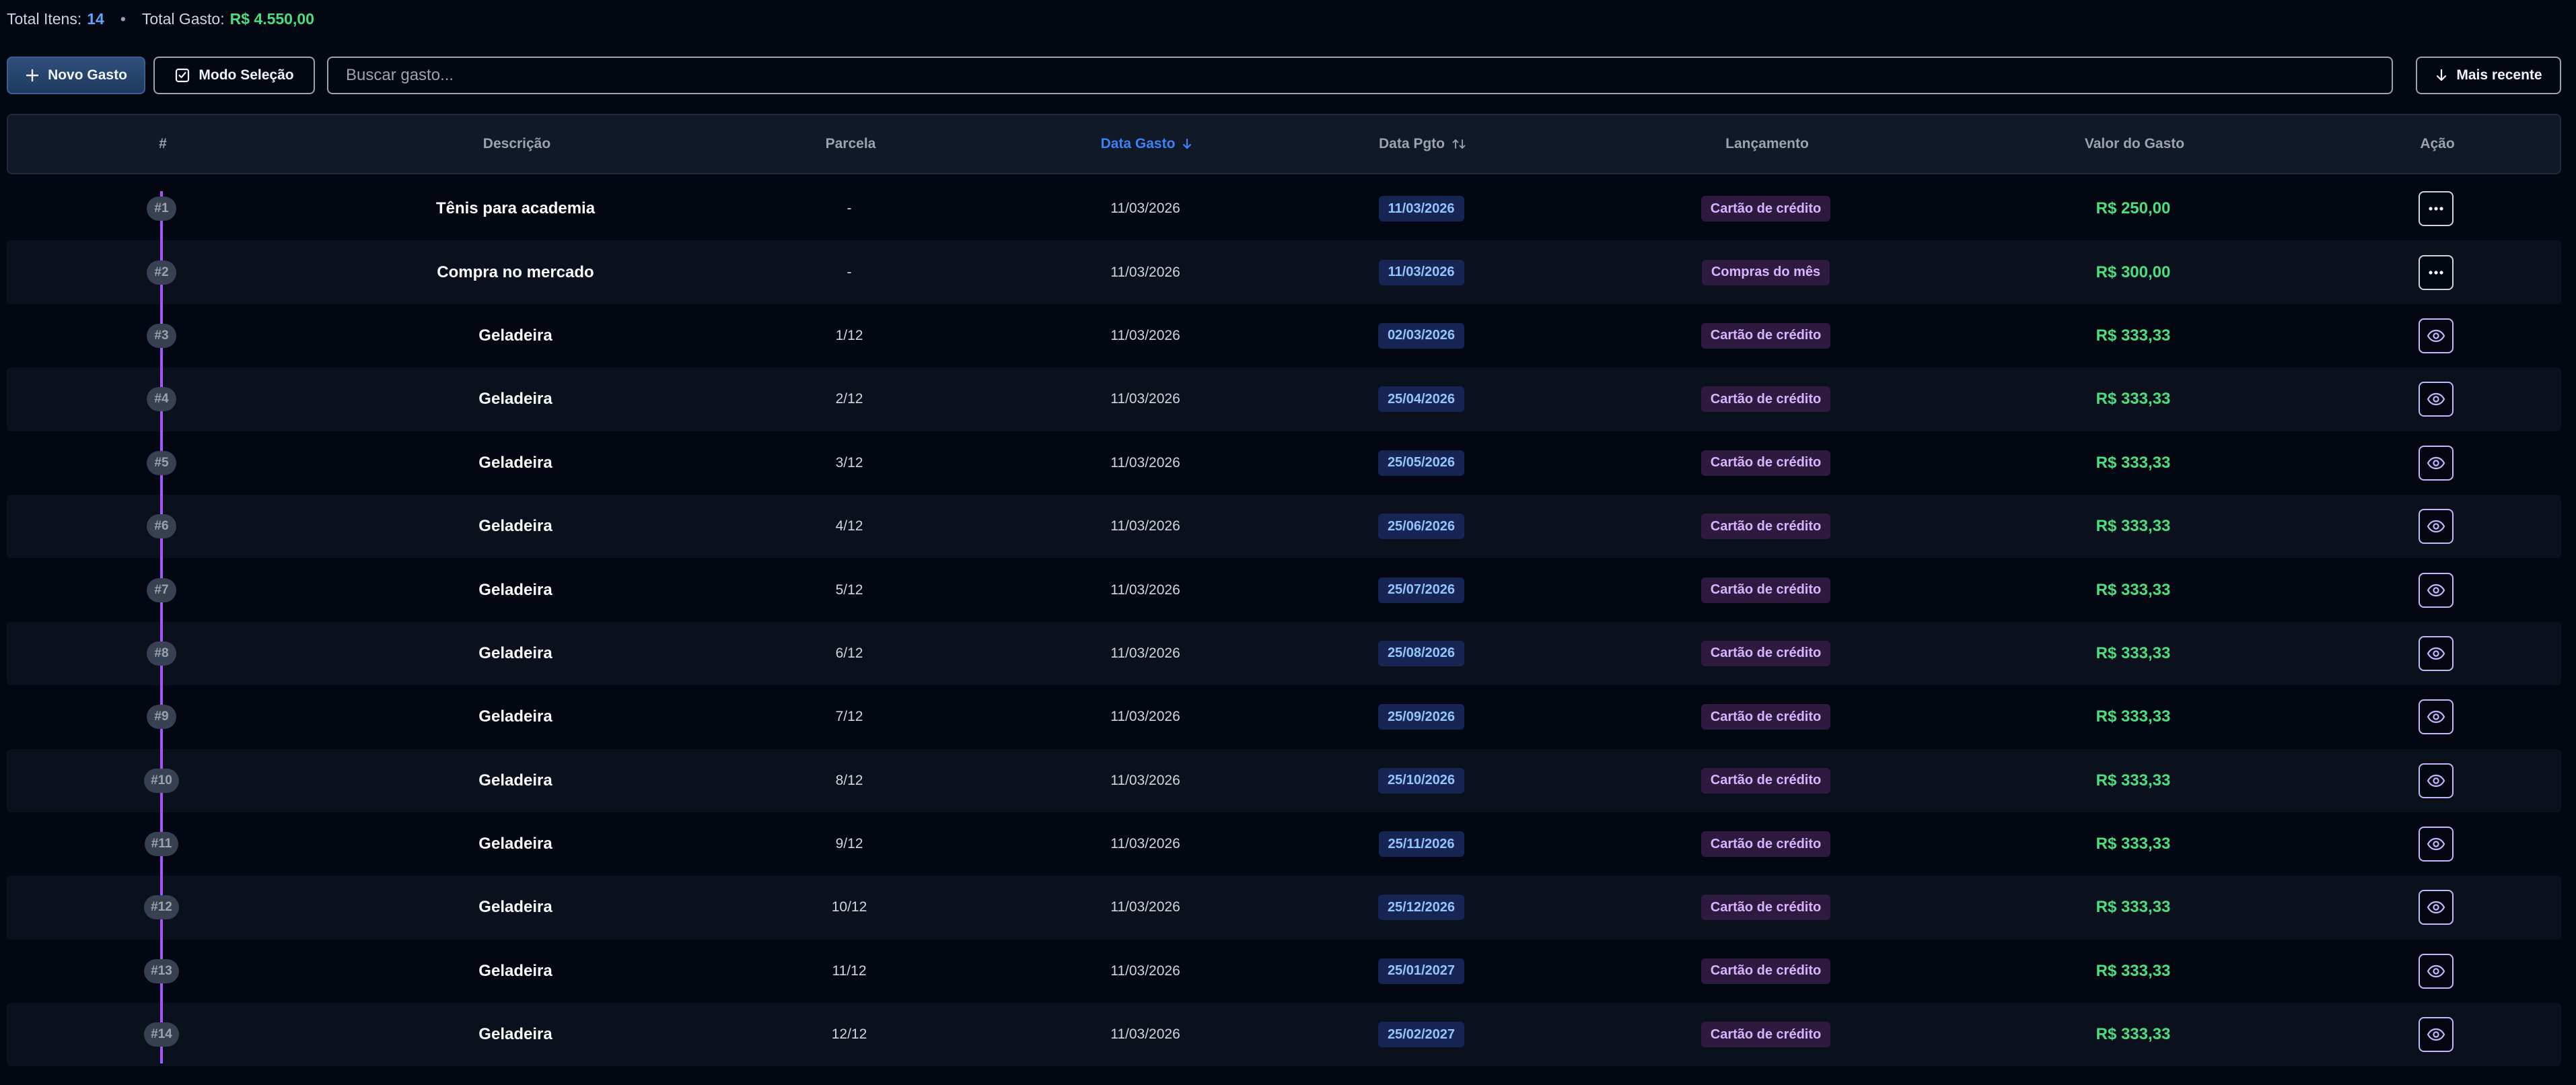 The width and height of the screenshot is (2576, 1085). What do you see at coordinates (850, 144) in the screenshot?
I see `header-parcela: Parcela` at bounding box center [850, 144].